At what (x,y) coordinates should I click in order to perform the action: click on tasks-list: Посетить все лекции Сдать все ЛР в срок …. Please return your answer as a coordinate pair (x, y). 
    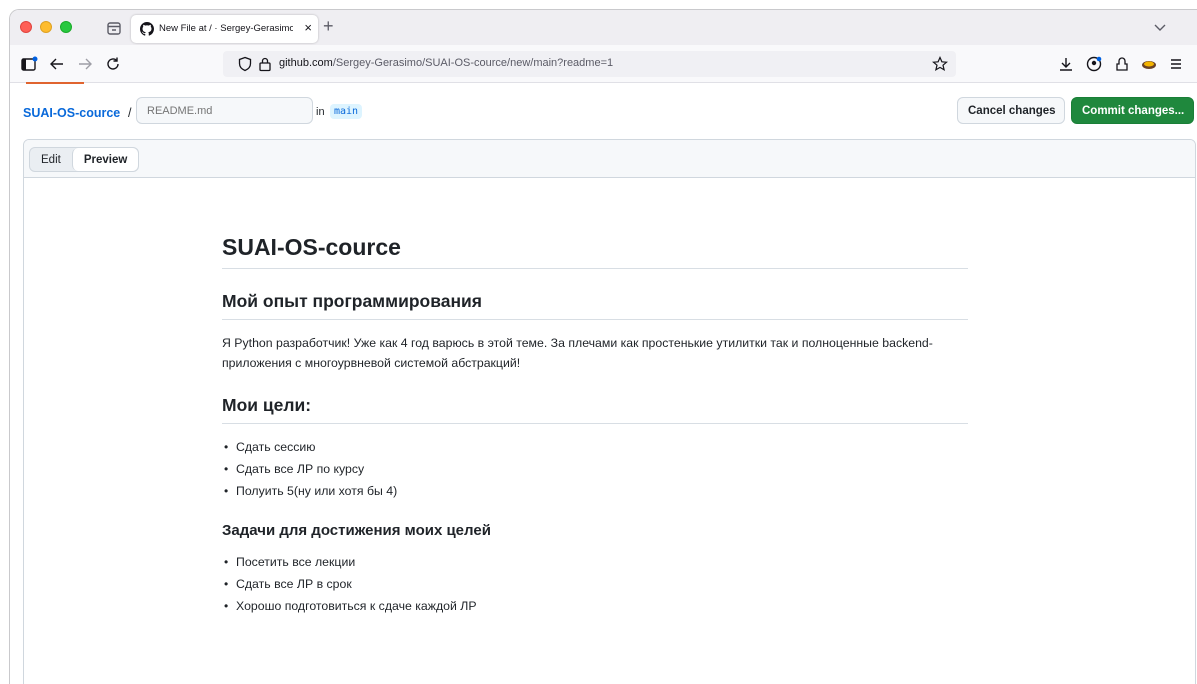
    Looking at the image, I should click on (595, 584).